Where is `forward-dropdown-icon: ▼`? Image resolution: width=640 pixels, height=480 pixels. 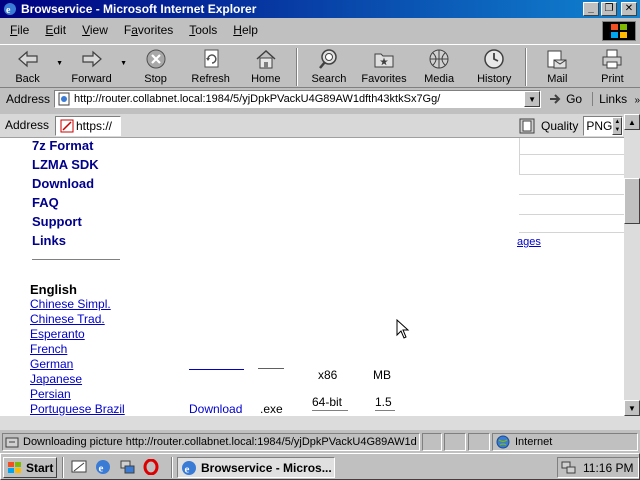 forward-dropdown-icon: ▼ is located at coordinates (123, 63).